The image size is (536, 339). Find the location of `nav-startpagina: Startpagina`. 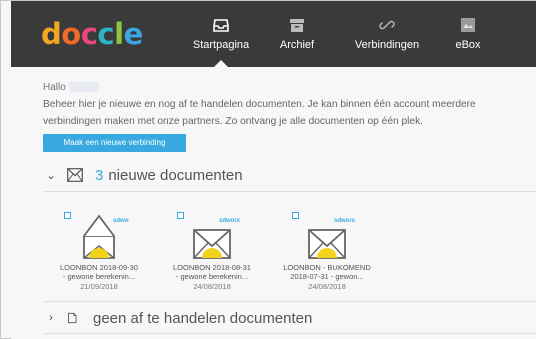

nav-startpagina: Startpagina is located at coordinates (221, 34).